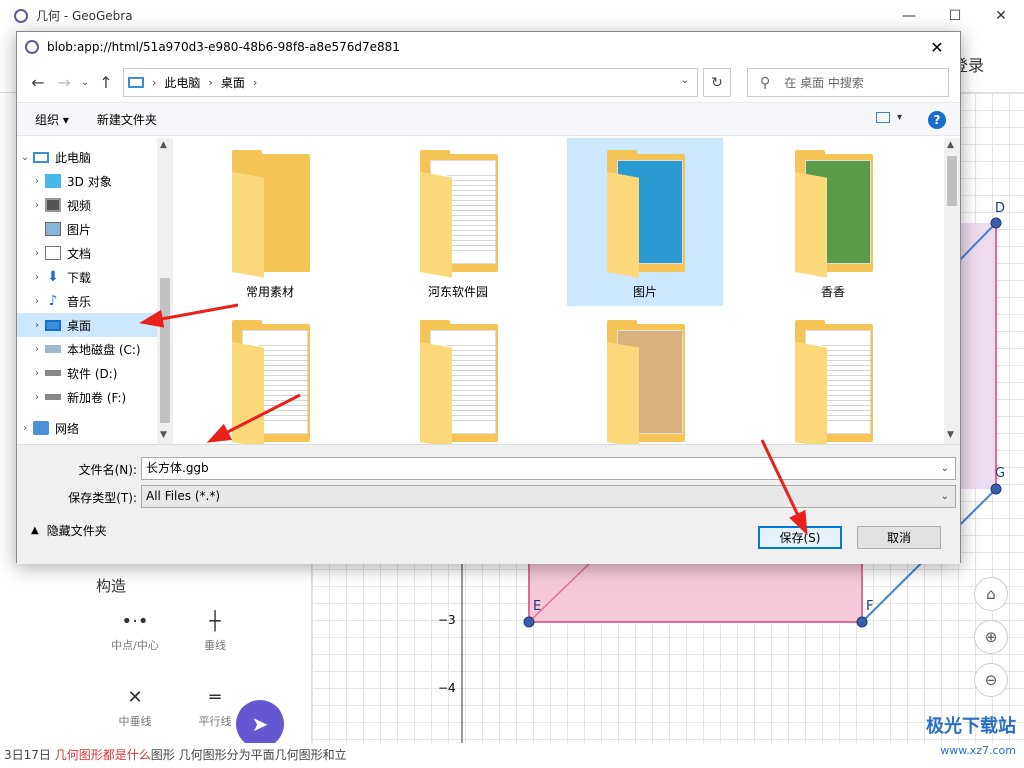  I want to click on folder-item: 河东软件园, so click(458, 222).